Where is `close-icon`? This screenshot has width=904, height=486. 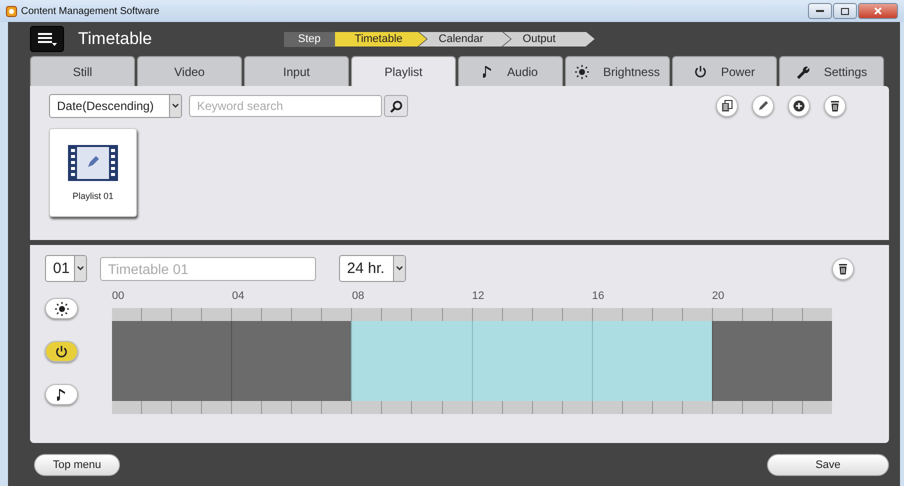 close-icon is located at coordinates (878, 11).